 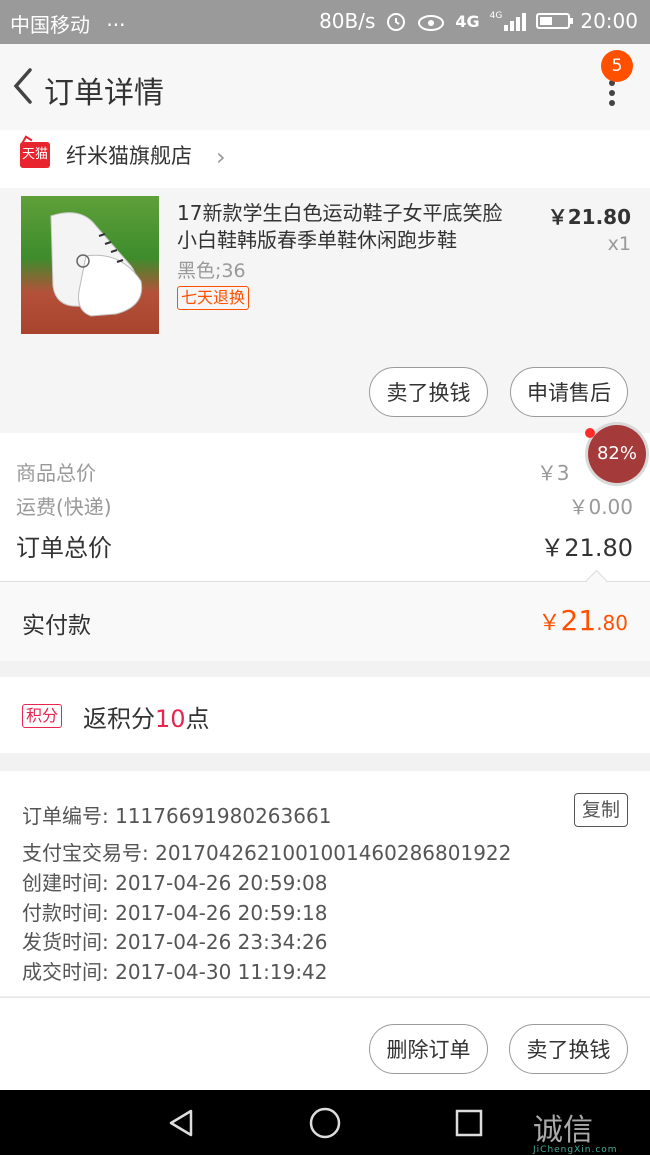 I want to click on store-row: 天猫 纤米猫旗舰店 ›, so click(x=325, y=159).